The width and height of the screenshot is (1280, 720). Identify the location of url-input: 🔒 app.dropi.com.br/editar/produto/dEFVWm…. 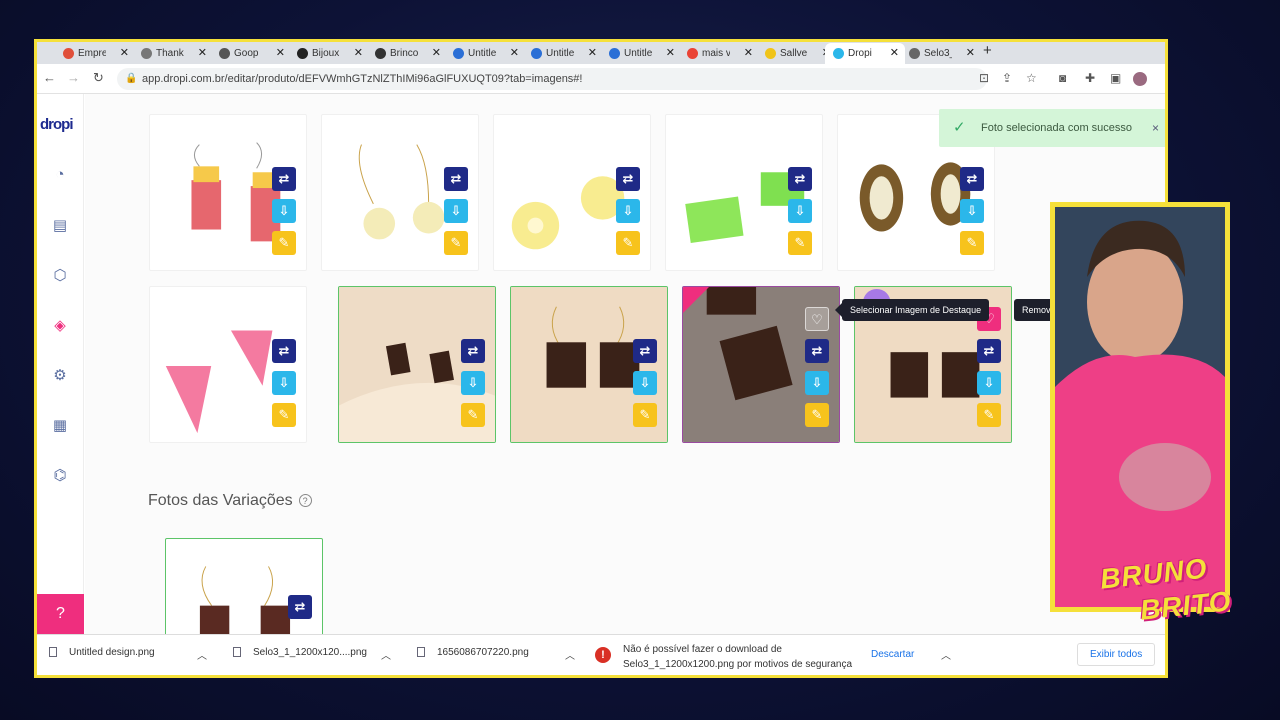
(552, 79).